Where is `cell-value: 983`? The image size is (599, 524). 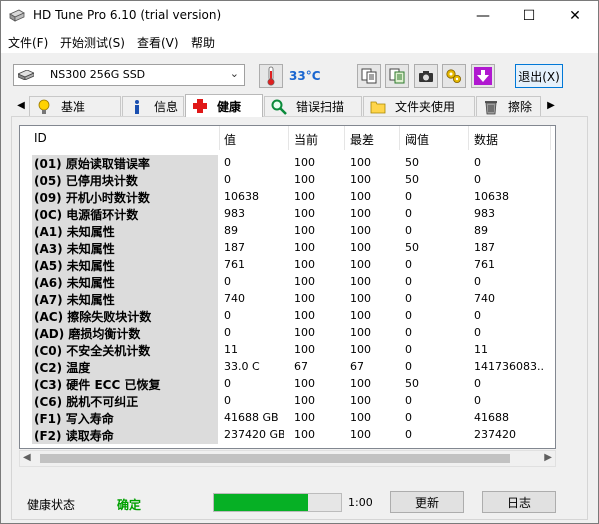 cell-value: 983 is located at coordinates (234, 213).